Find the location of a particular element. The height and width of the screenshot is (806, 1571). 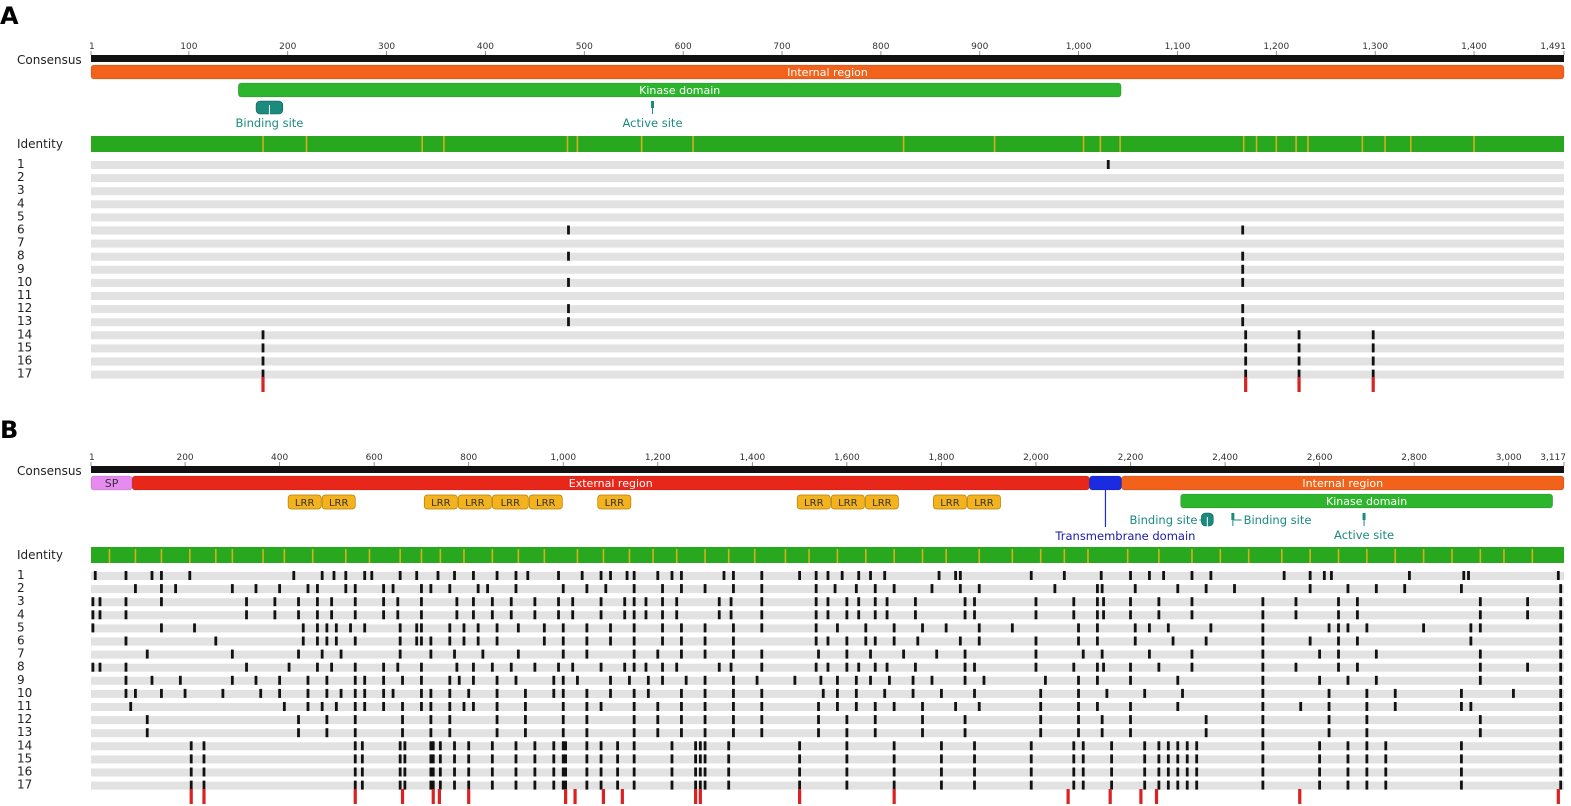

lrr-label: LRR is located at coordinates (882, 503).